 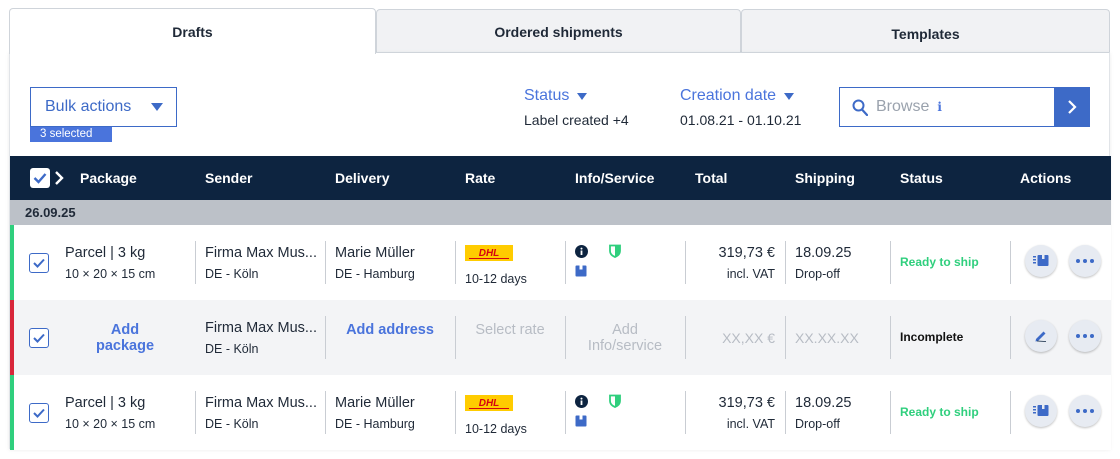 I want to click on select-all-checkbox, so click(x=40, y=178).